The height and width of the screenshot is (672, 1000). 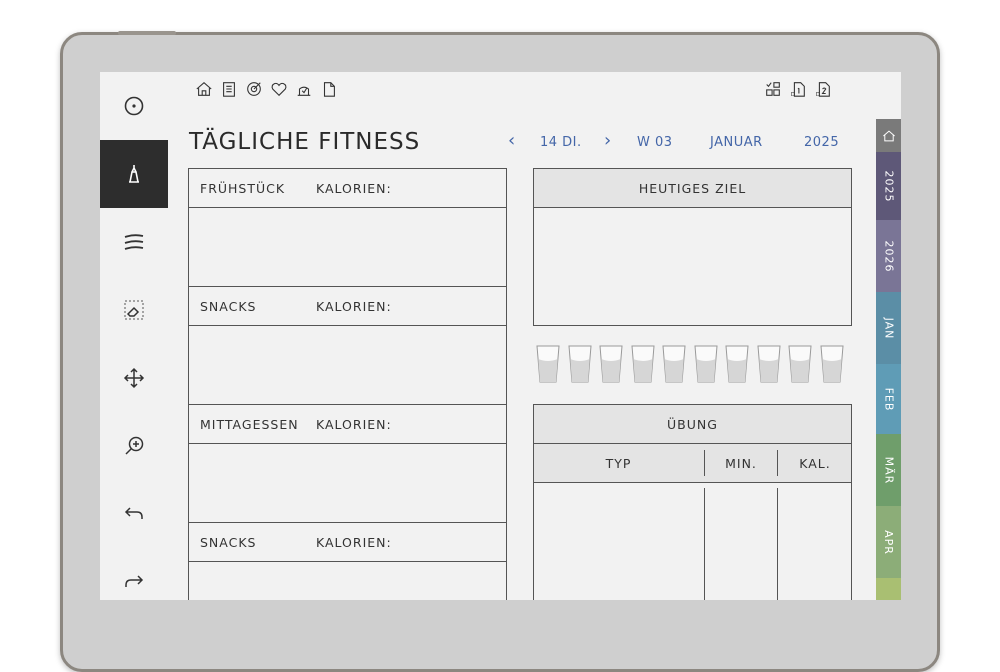 What do you see at coordinates (134, 574) in the screenshot?
I see `redo-tool` at bounding box center [134, 574].